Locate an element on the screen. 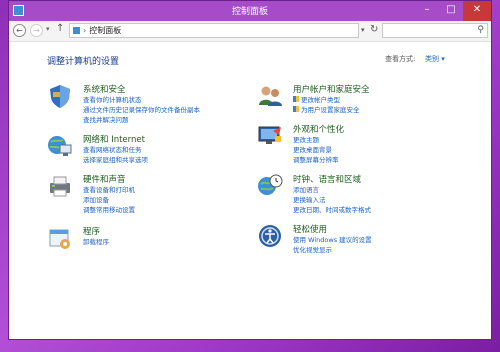  link-date-time-format: 更改日期、时间或数字格式 is located at coordinates (332, 210).